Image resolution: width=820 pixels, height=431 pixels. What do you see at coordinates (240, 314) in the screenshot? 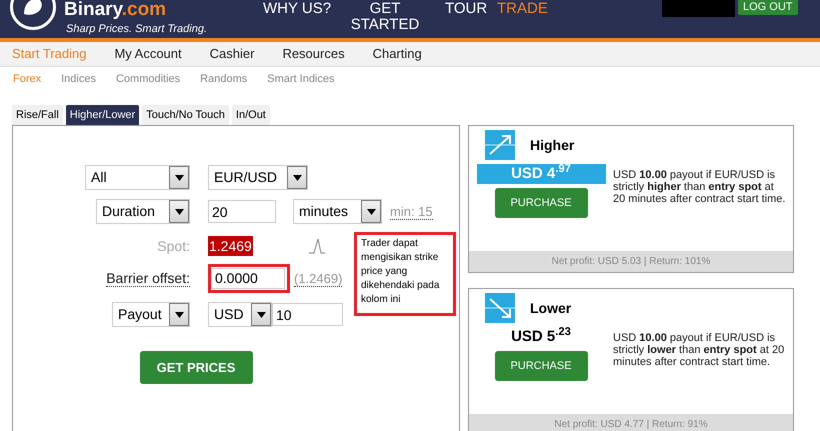
I see `currency-select: USD` at bounding box center [240, 314].